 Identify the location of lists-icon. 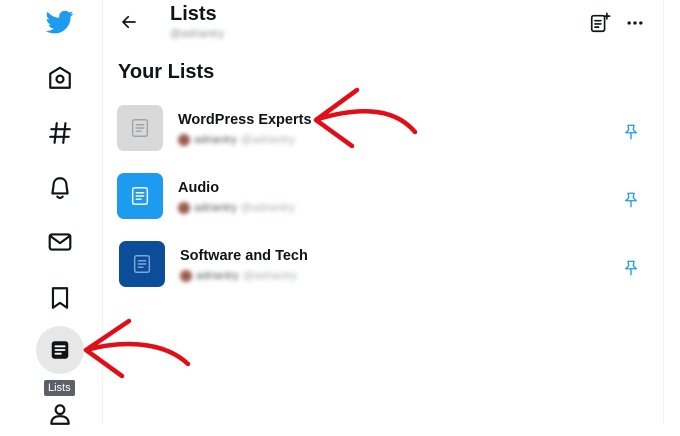
(60, 350).